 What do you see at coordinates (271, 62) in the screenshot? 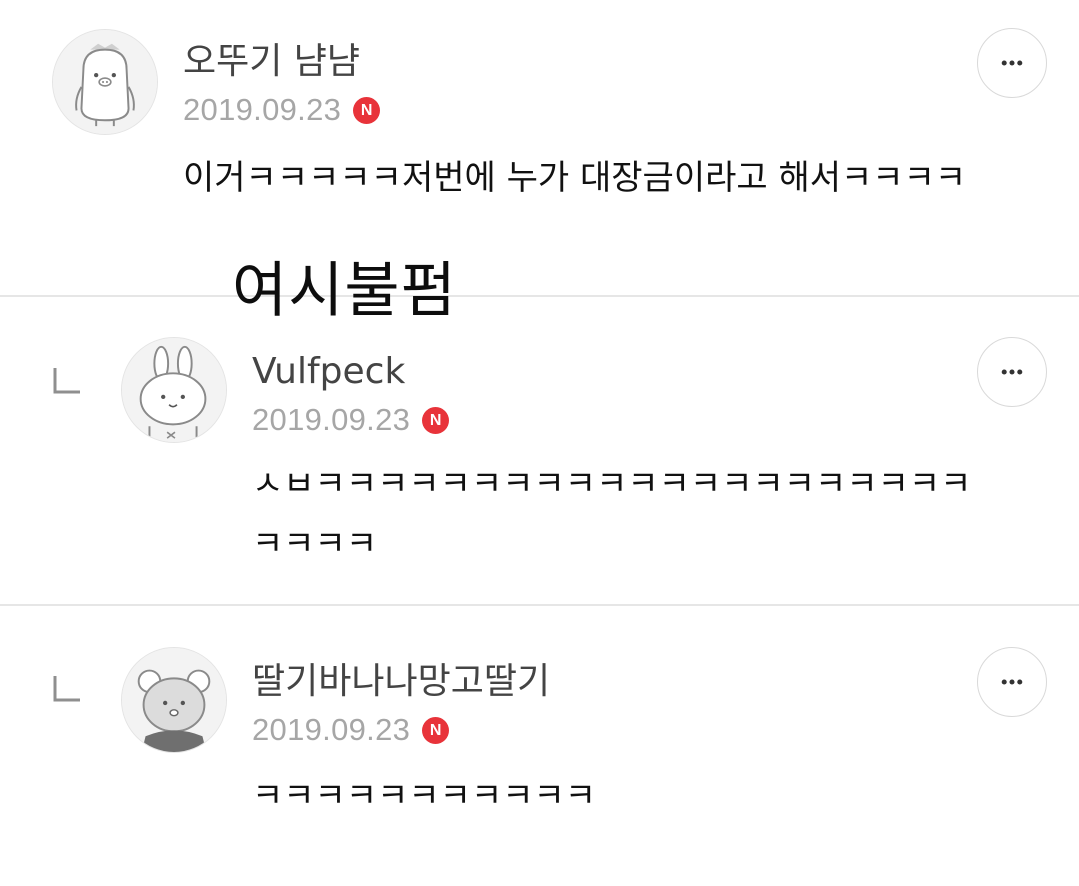
I see `comment-author: 오뚜기 냠냠` at bounding box center [271, 62].